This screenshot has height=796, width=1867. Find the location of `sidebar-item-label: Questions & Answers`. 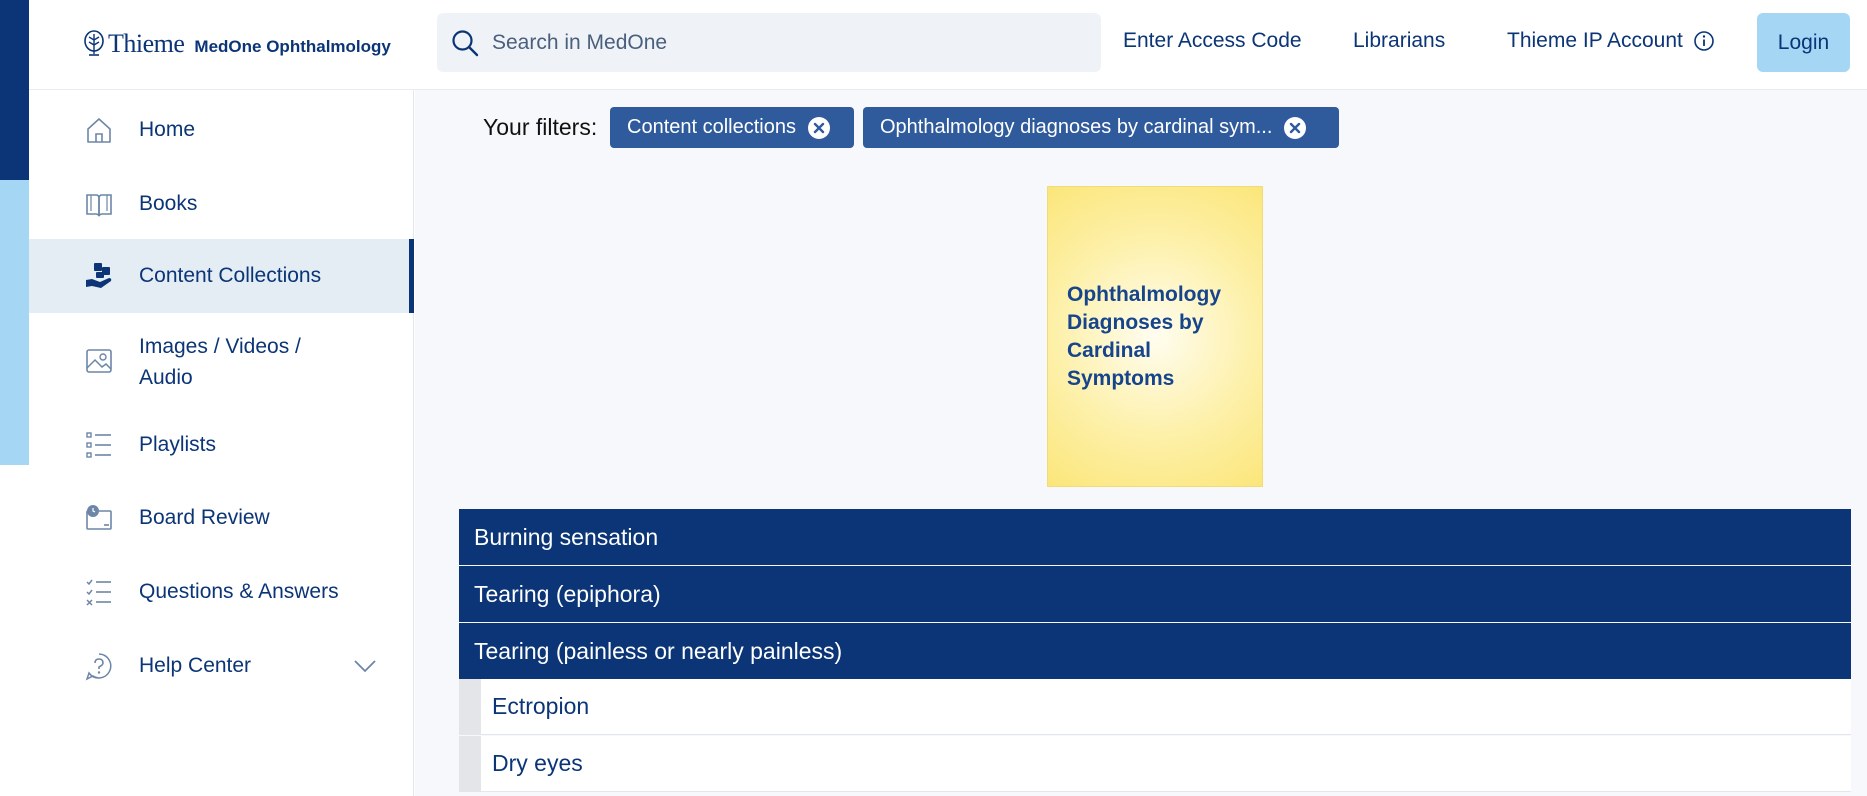

sidebar-item-label: Questions & Answers is located at coordinates (239, 591).